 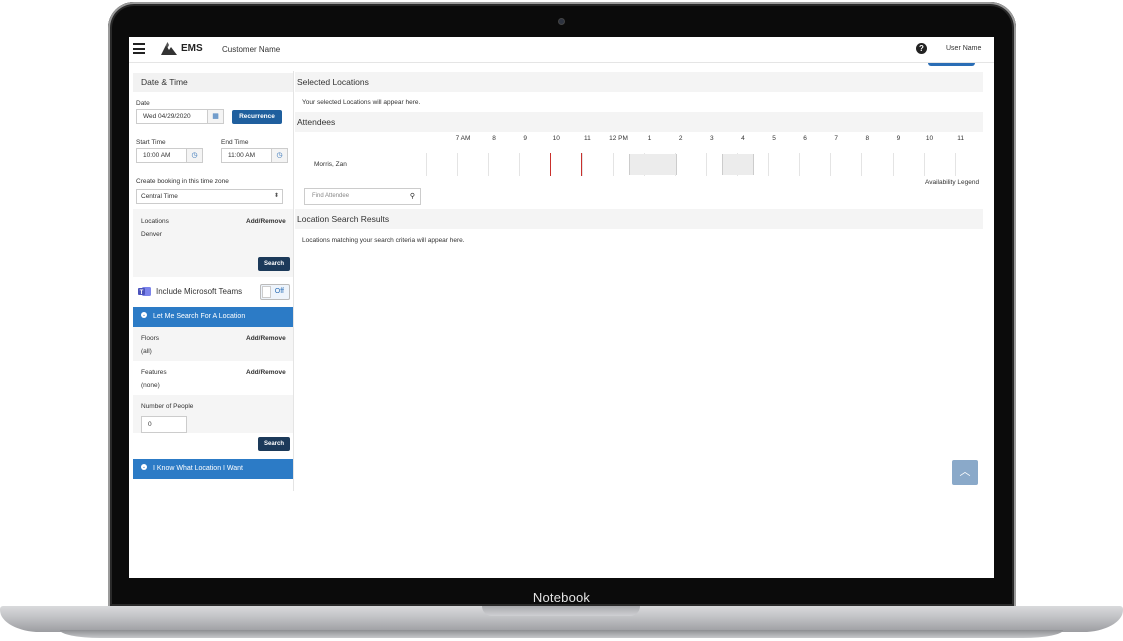 What do you see at coordinates (246, 155) in the screenshot?
I see `end-time-field: 11:00 AM` at bounding box center [246, 155].